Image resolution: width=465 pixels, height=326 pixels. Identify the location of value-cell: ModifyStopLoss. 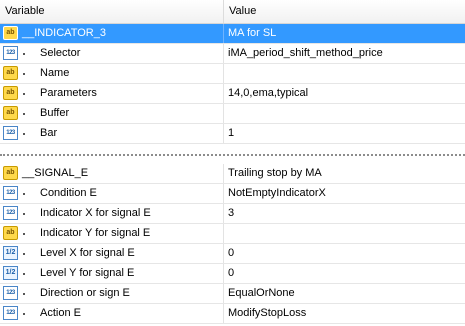
(344, 313).